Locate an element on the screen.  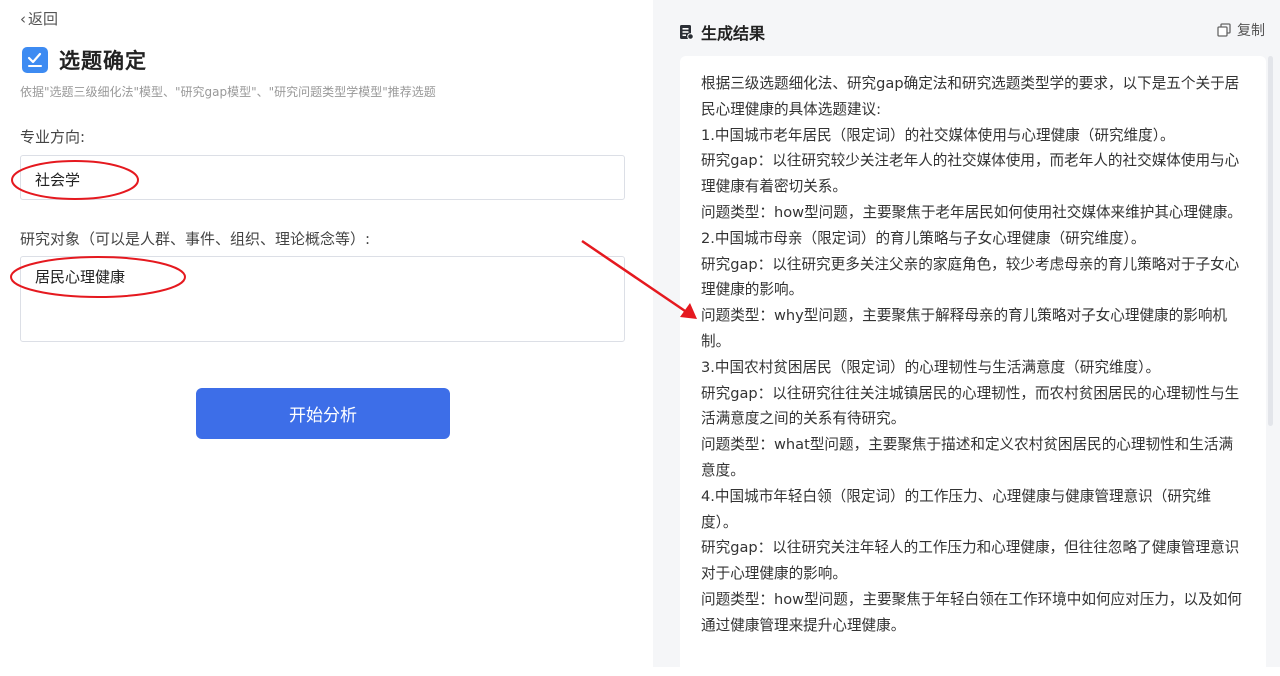
result-line: 1.中国城市老年居民（限定词）的社交媒体使用与心理健康（研究维度）。 is located at coordinates (938, 135).